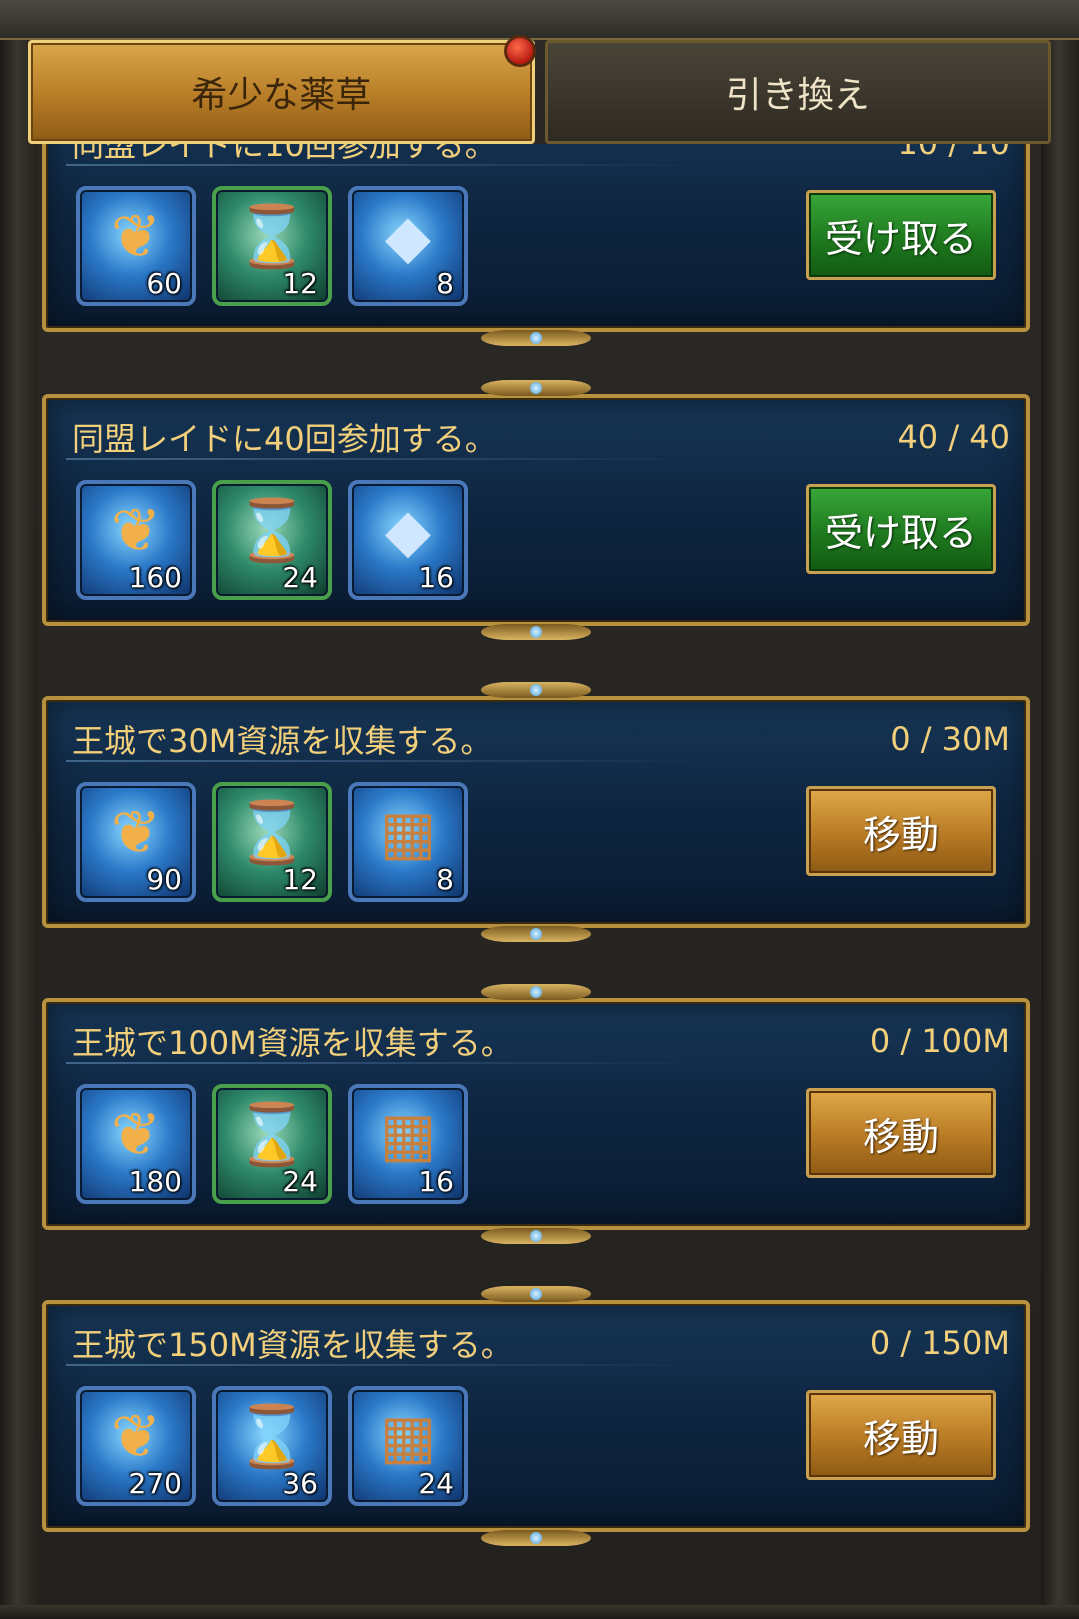 This screenshot has height=1619, width=1079. I want to click on reward-list: ❦ 270 ⌛ 36 ▦ 24, so click(272, 1446).